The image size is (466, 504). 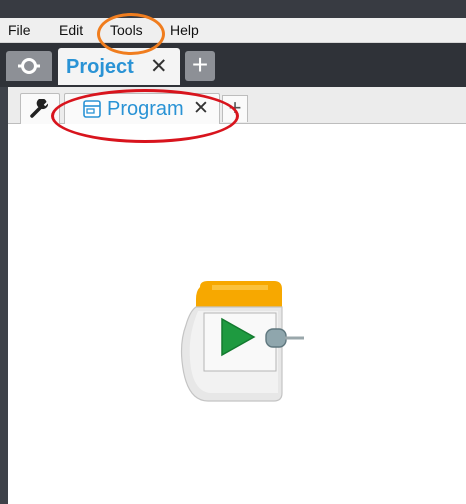 I want to click on project-tab-label: Project, so click(x=100, y=67).